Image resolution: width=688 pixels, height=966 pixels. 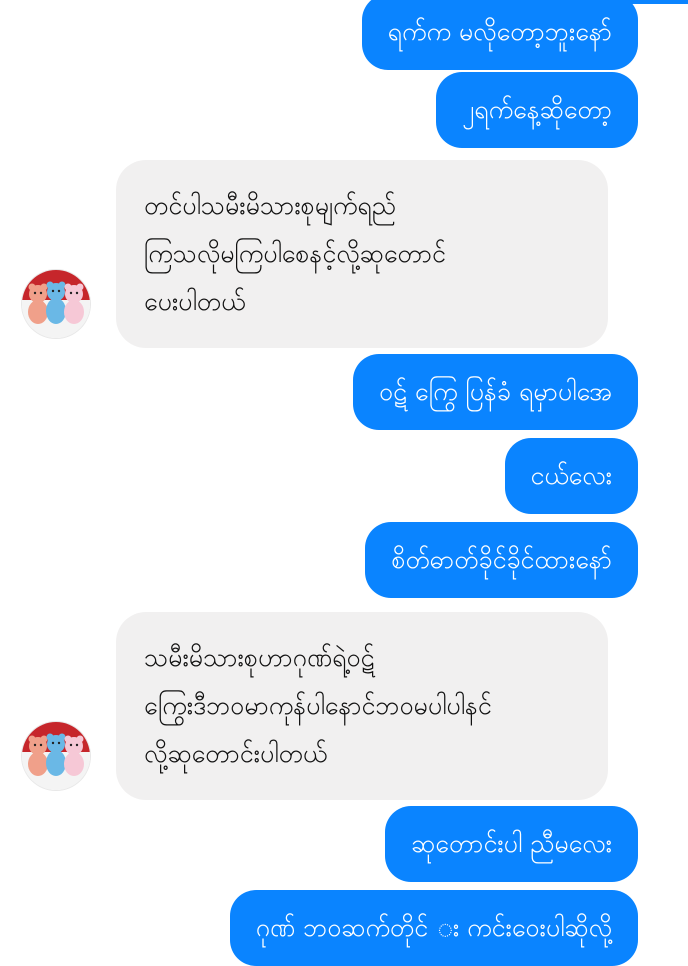 I want to click on message-line: သမီးမိသားစုဟာဂုဏ်ရဲ့ဝဋ်, so click(x=259, y=657).